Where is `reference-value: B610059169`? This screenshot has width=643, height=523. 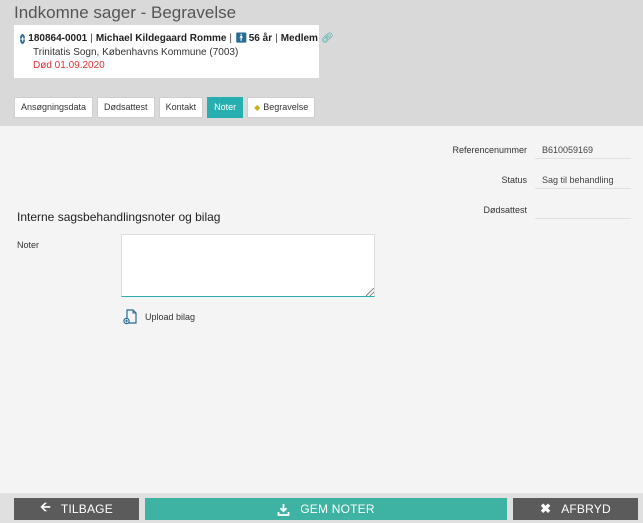 reference-value: B610059169 is located at coordinates (583, 150).